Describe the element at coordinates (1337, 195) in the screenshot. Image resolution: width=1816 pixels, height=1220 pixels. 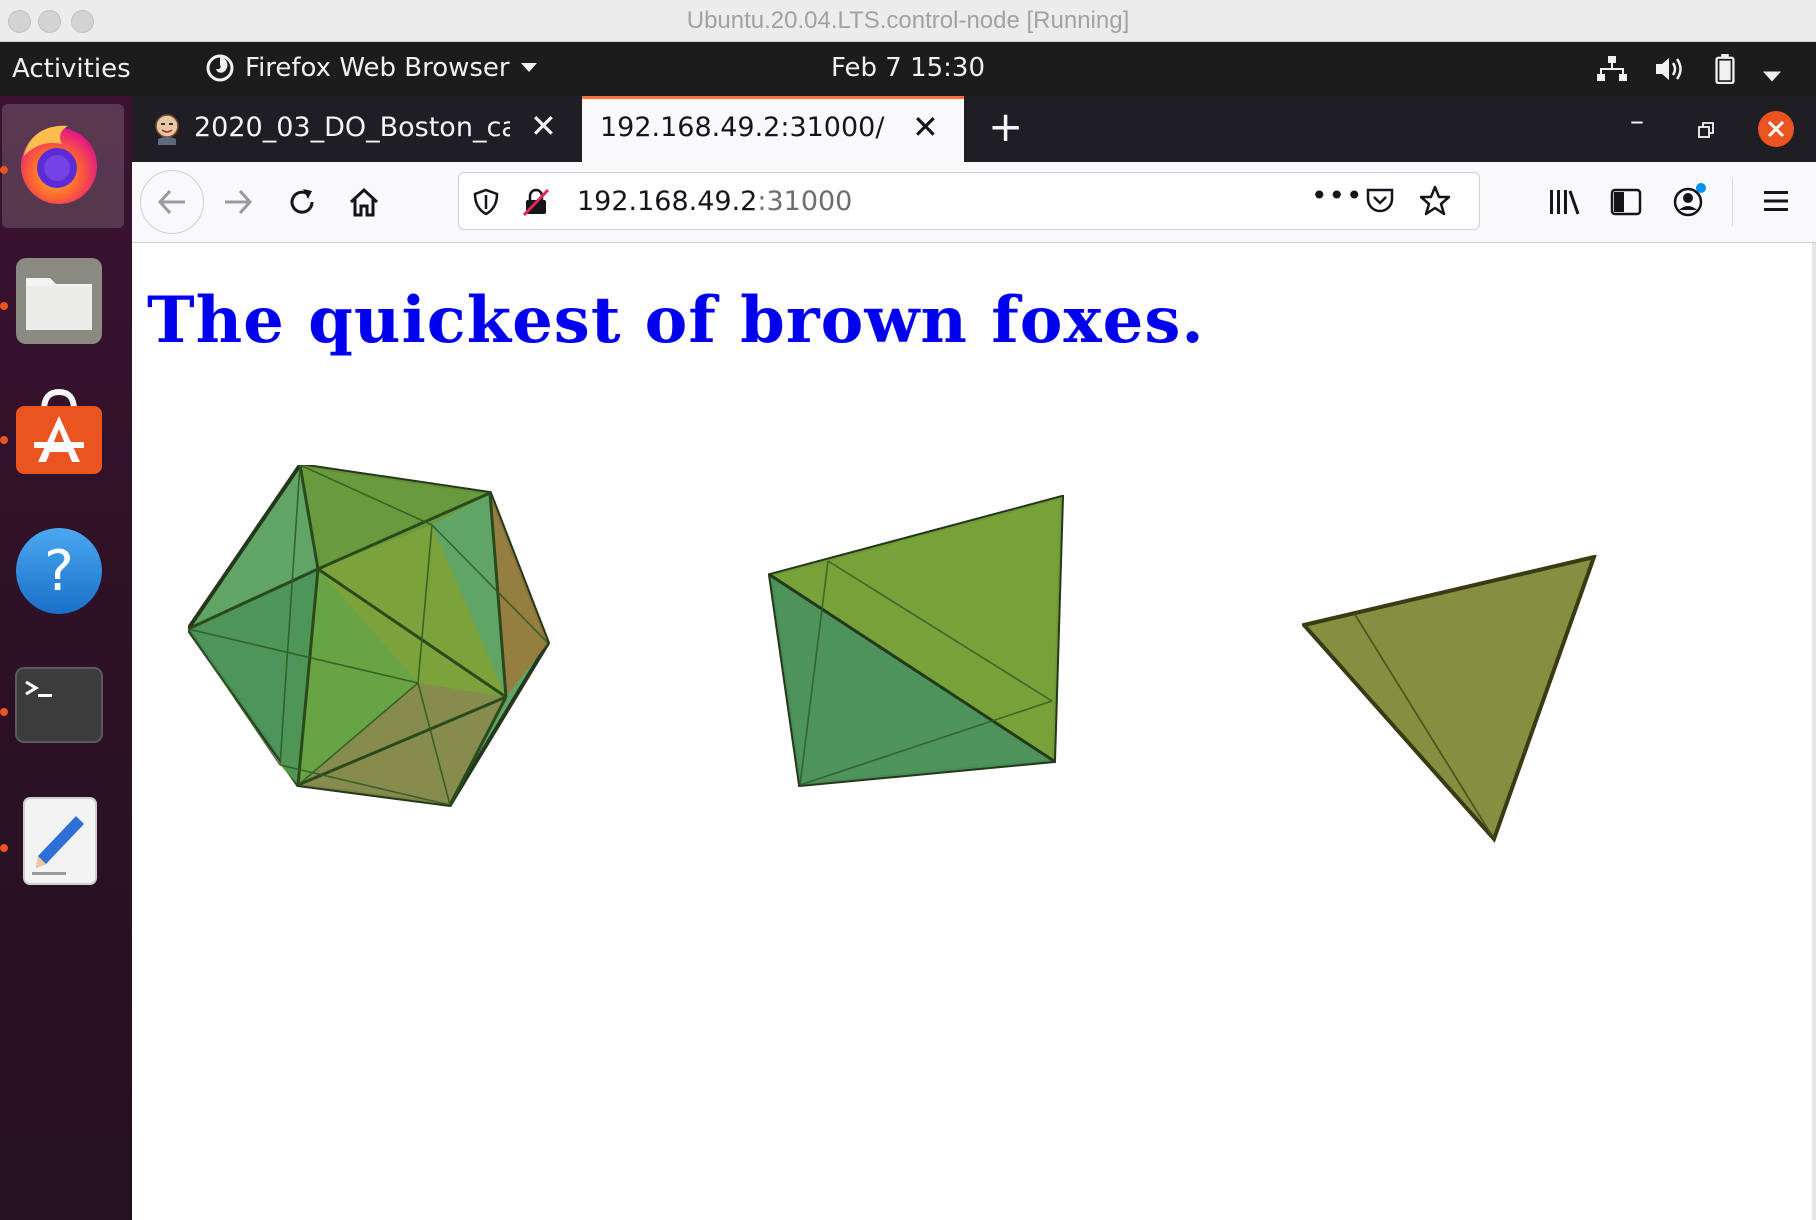
I see `page-actions-menu-icon: •••` at that location.